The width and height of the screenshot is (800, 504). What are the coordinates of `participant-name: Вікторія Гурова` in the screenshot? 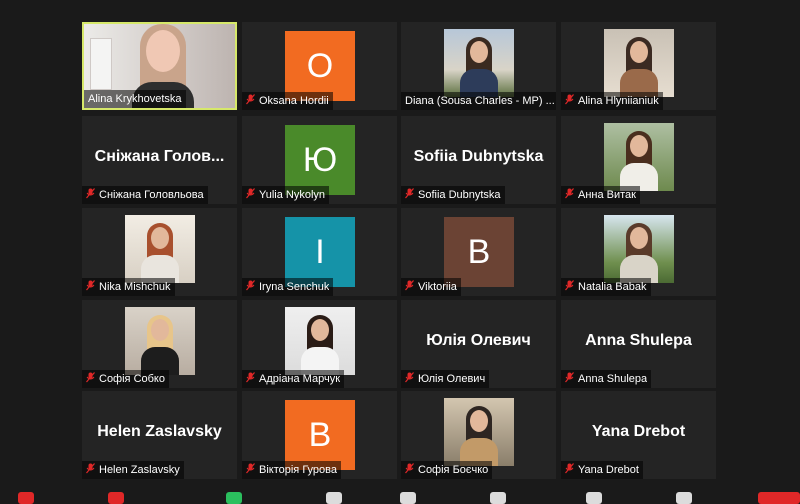 It's located at (298, 470).